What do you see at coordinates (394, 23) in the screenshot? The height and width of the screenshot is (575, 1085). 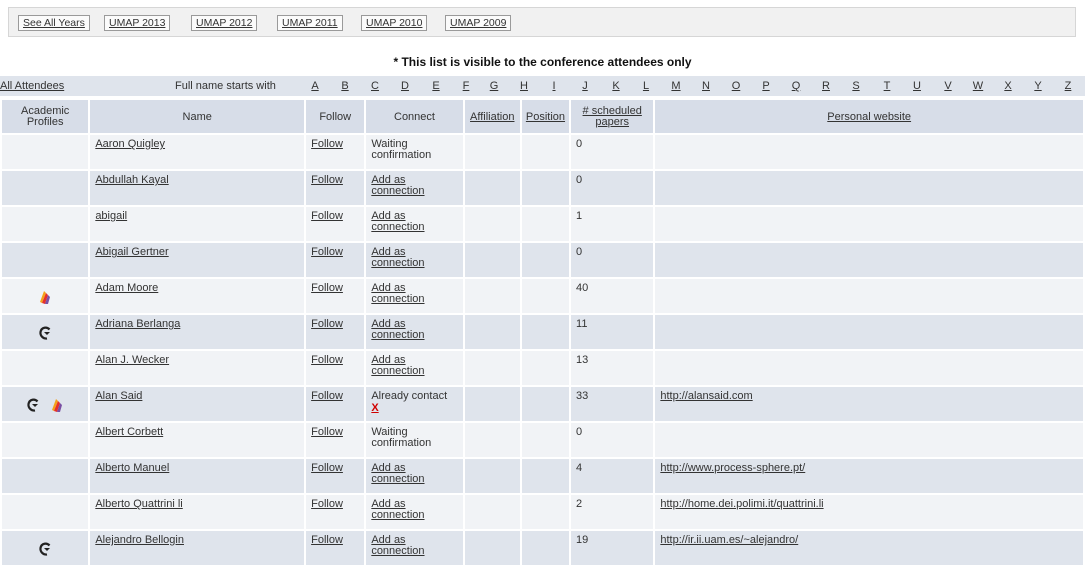 I see `year-2010-button: UMAP 2010` at bounding box center [394, 23].